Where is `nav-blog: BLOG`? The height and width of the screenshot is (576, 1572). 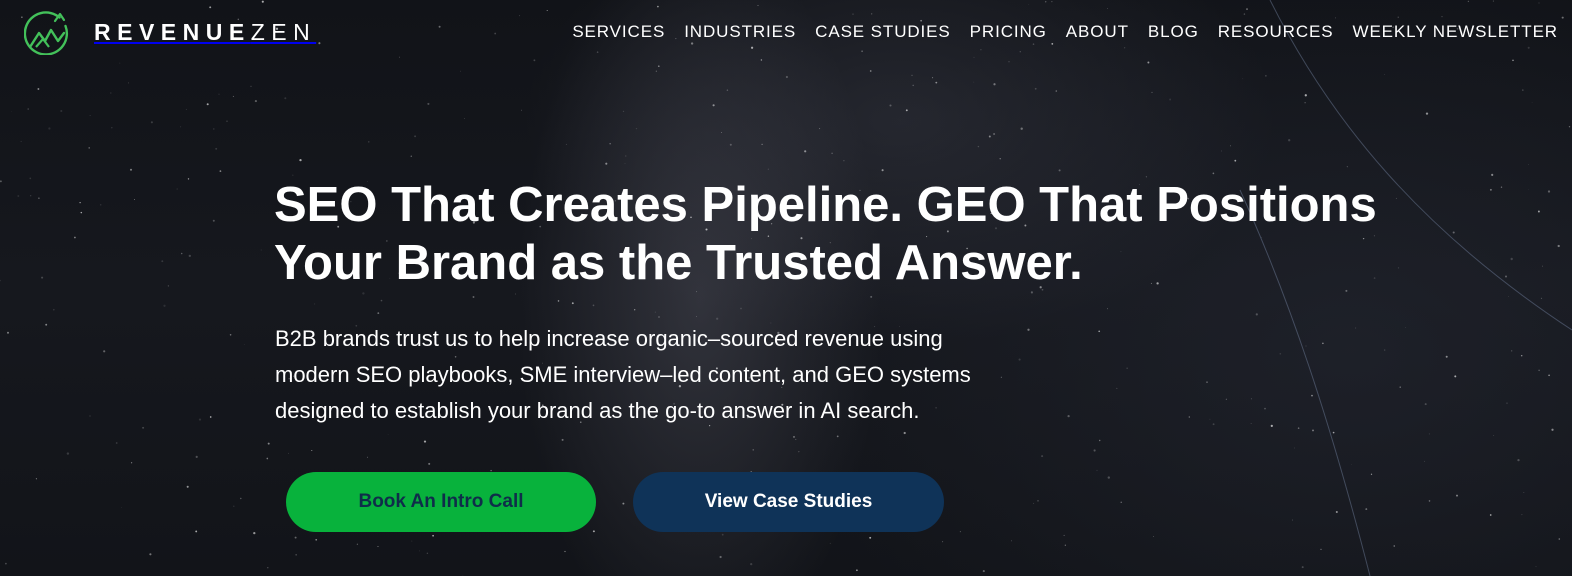 nav-blog: BLOG is located at coordinates (1173, 32).